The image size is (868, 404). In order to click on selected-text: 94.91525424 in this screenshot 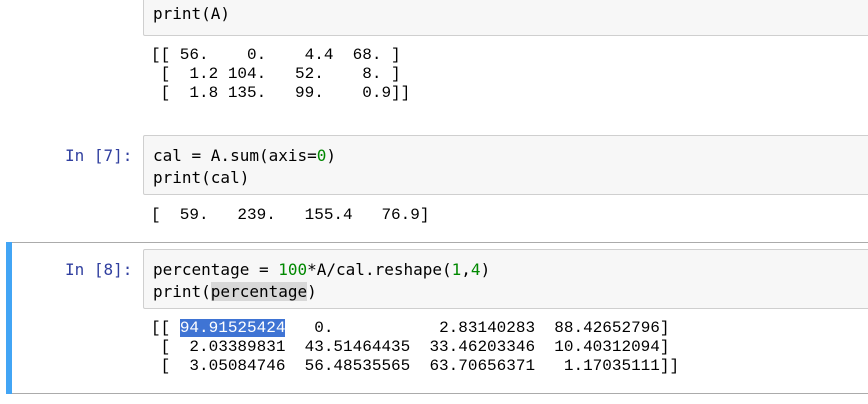, I will do `click(232, 328)`.